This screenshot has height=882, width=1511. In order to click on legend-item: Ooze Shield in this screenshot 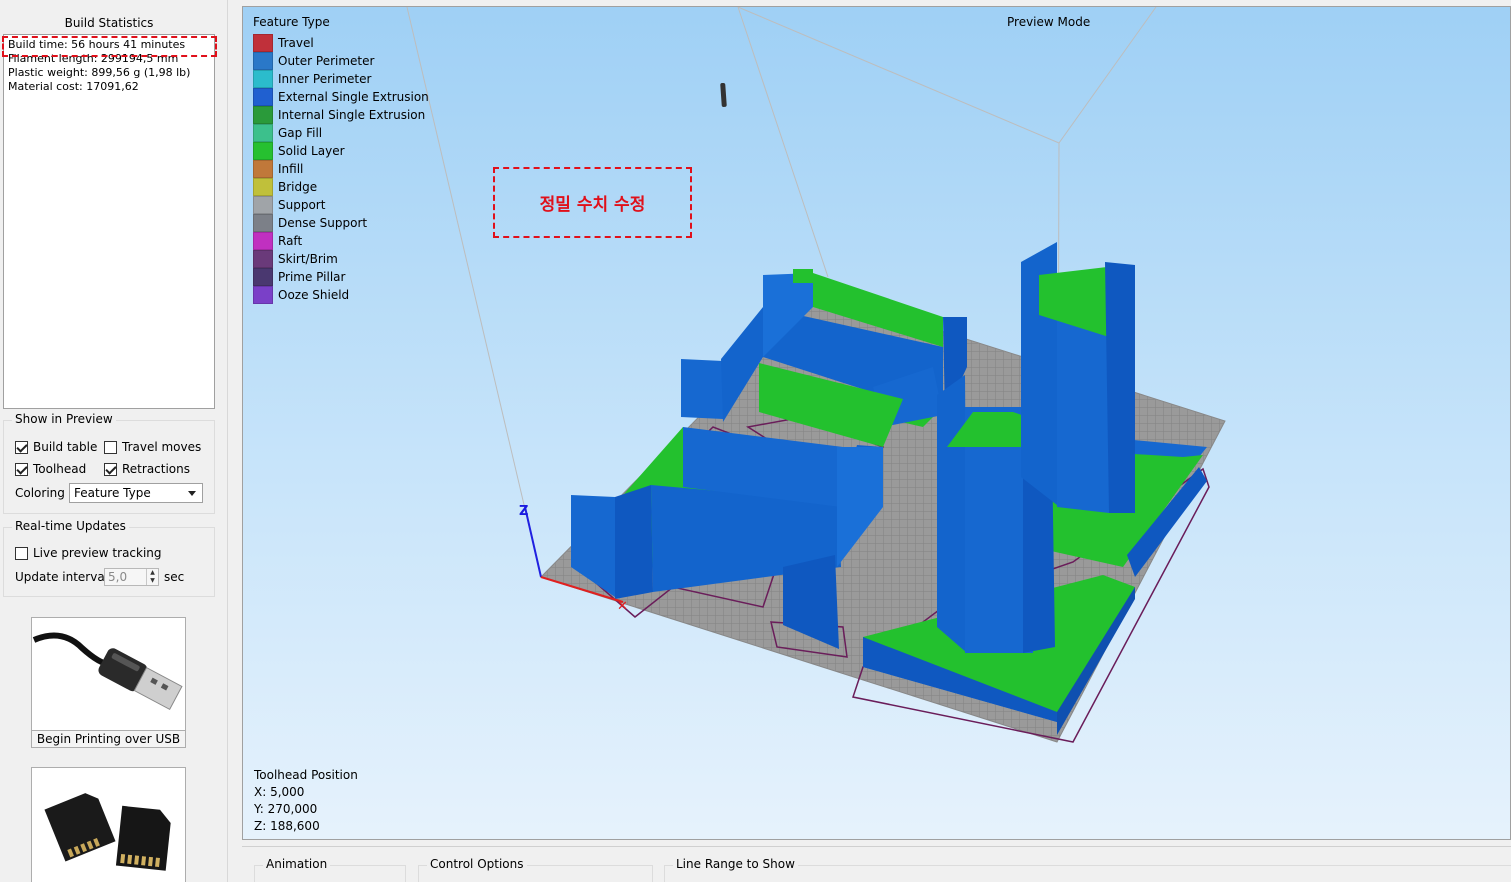, I will do `click(301, 295)`.